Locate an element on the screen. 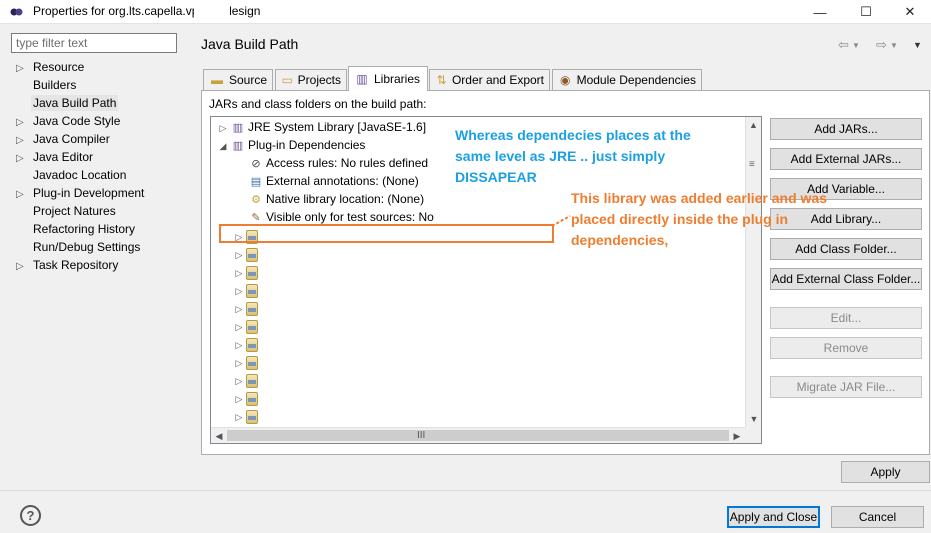 Image resolution: width=931 pixels, height=533 pixels. tab-libraries: ▥ Libraries is located at coordinates (388, 78).